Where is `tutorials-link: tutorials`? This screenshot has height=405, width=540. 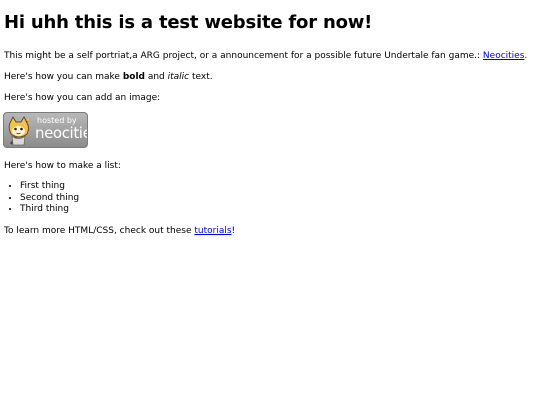
tutorials-link: tutorials is located at coordinates (212, 231).